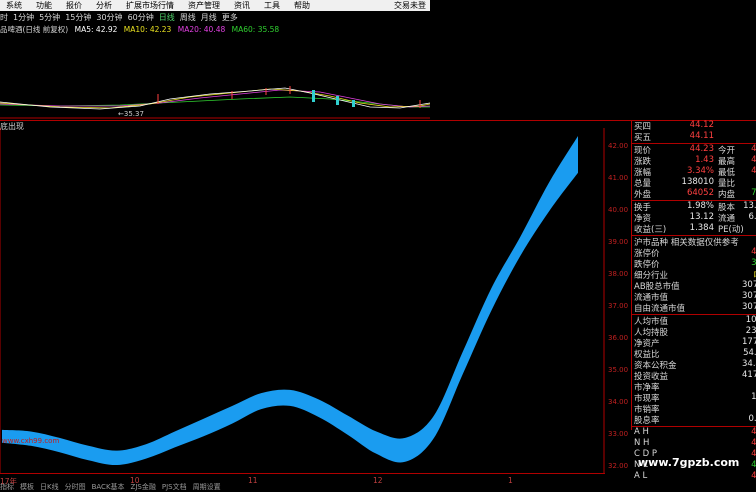 The height and width of the screenshot is (492, 756). What do you see at coordinates (49, 17) in the screenshot?
I see `period-tab: 5分钟` at bounding box center [49, 17].